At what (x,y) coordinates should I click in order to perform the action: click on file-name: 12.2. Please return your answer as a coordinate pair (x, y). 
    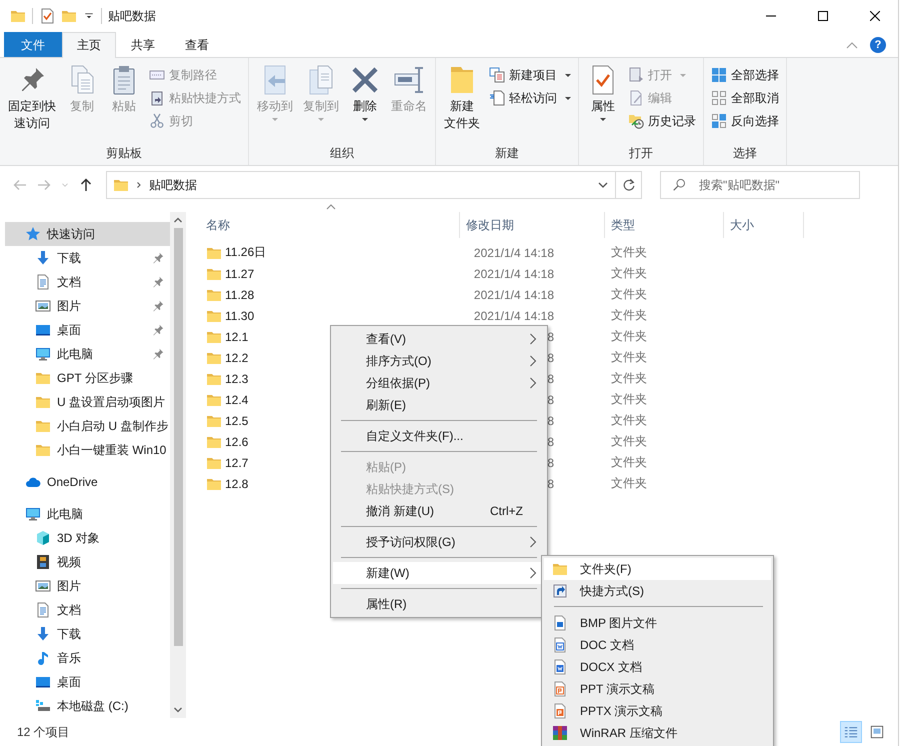
    Looking at the image, I should click on (236, 357).